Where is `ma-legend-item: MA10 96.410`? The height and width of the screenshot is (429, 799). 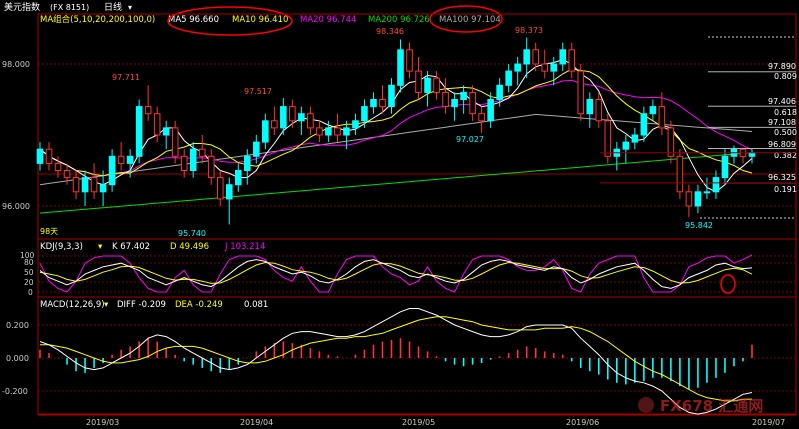 ma-legend-item: MA10 96.410 is located at coordinates (260, 20).